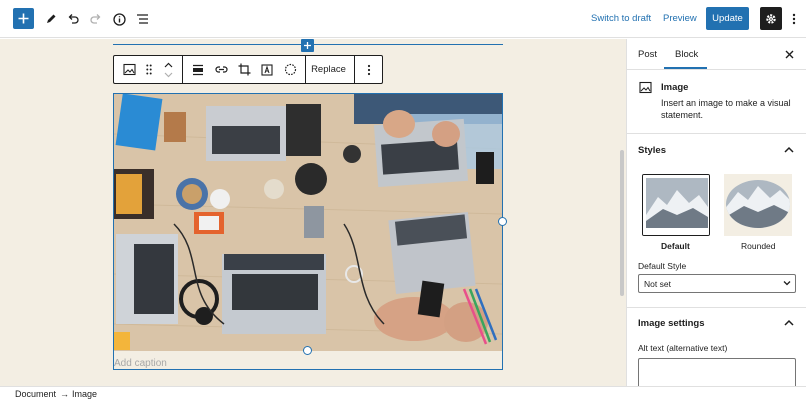 The height and width of the screenshot is (400, 806). I want to click on replace-label: Replace, so click(328, 69).